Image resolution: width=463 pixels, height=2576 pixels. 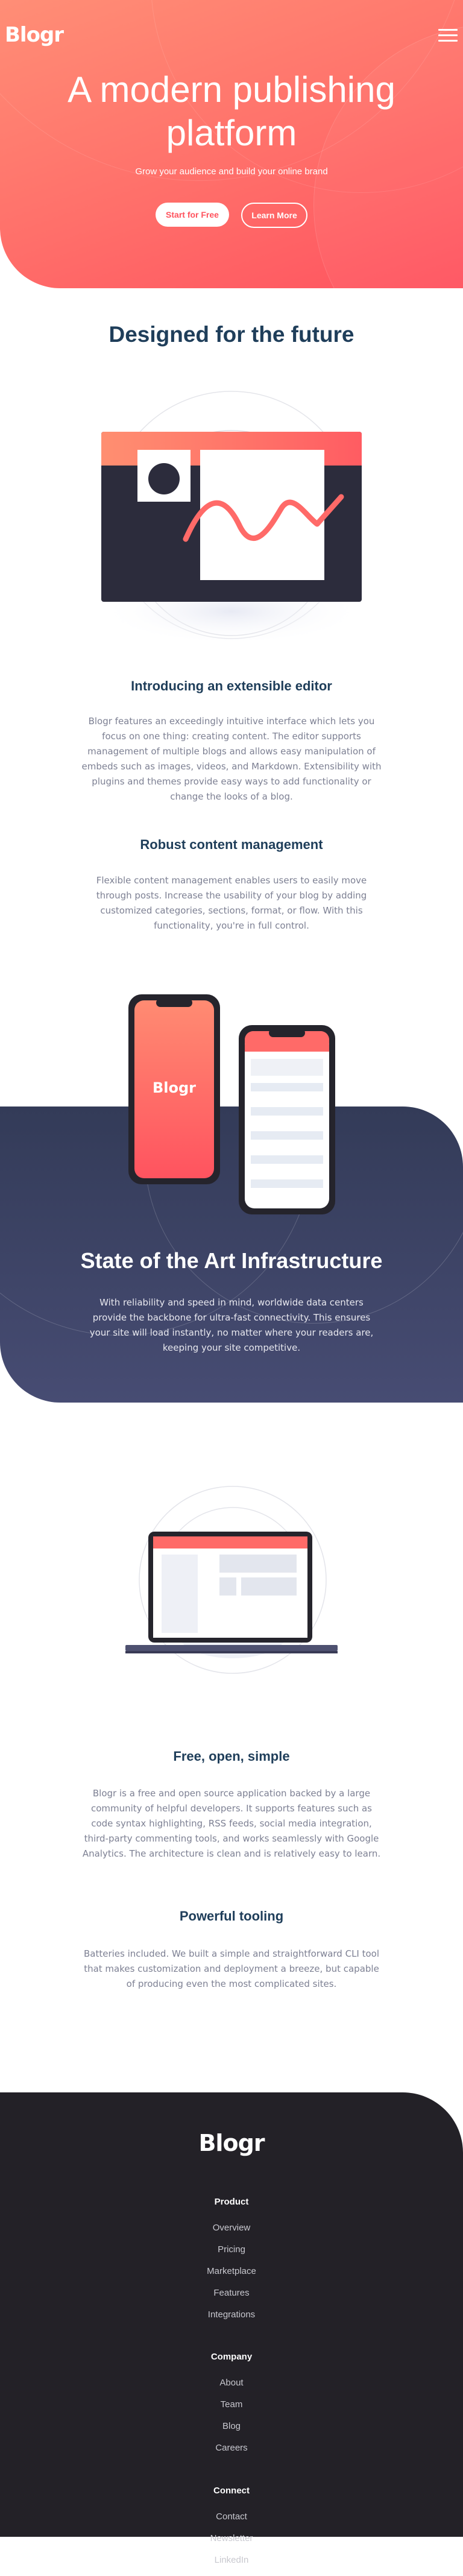 What do you see at coordinates (231, 334) in the screenshot?
I see `designed-section-title: Designed for the future` at bounding box center [231, 334].